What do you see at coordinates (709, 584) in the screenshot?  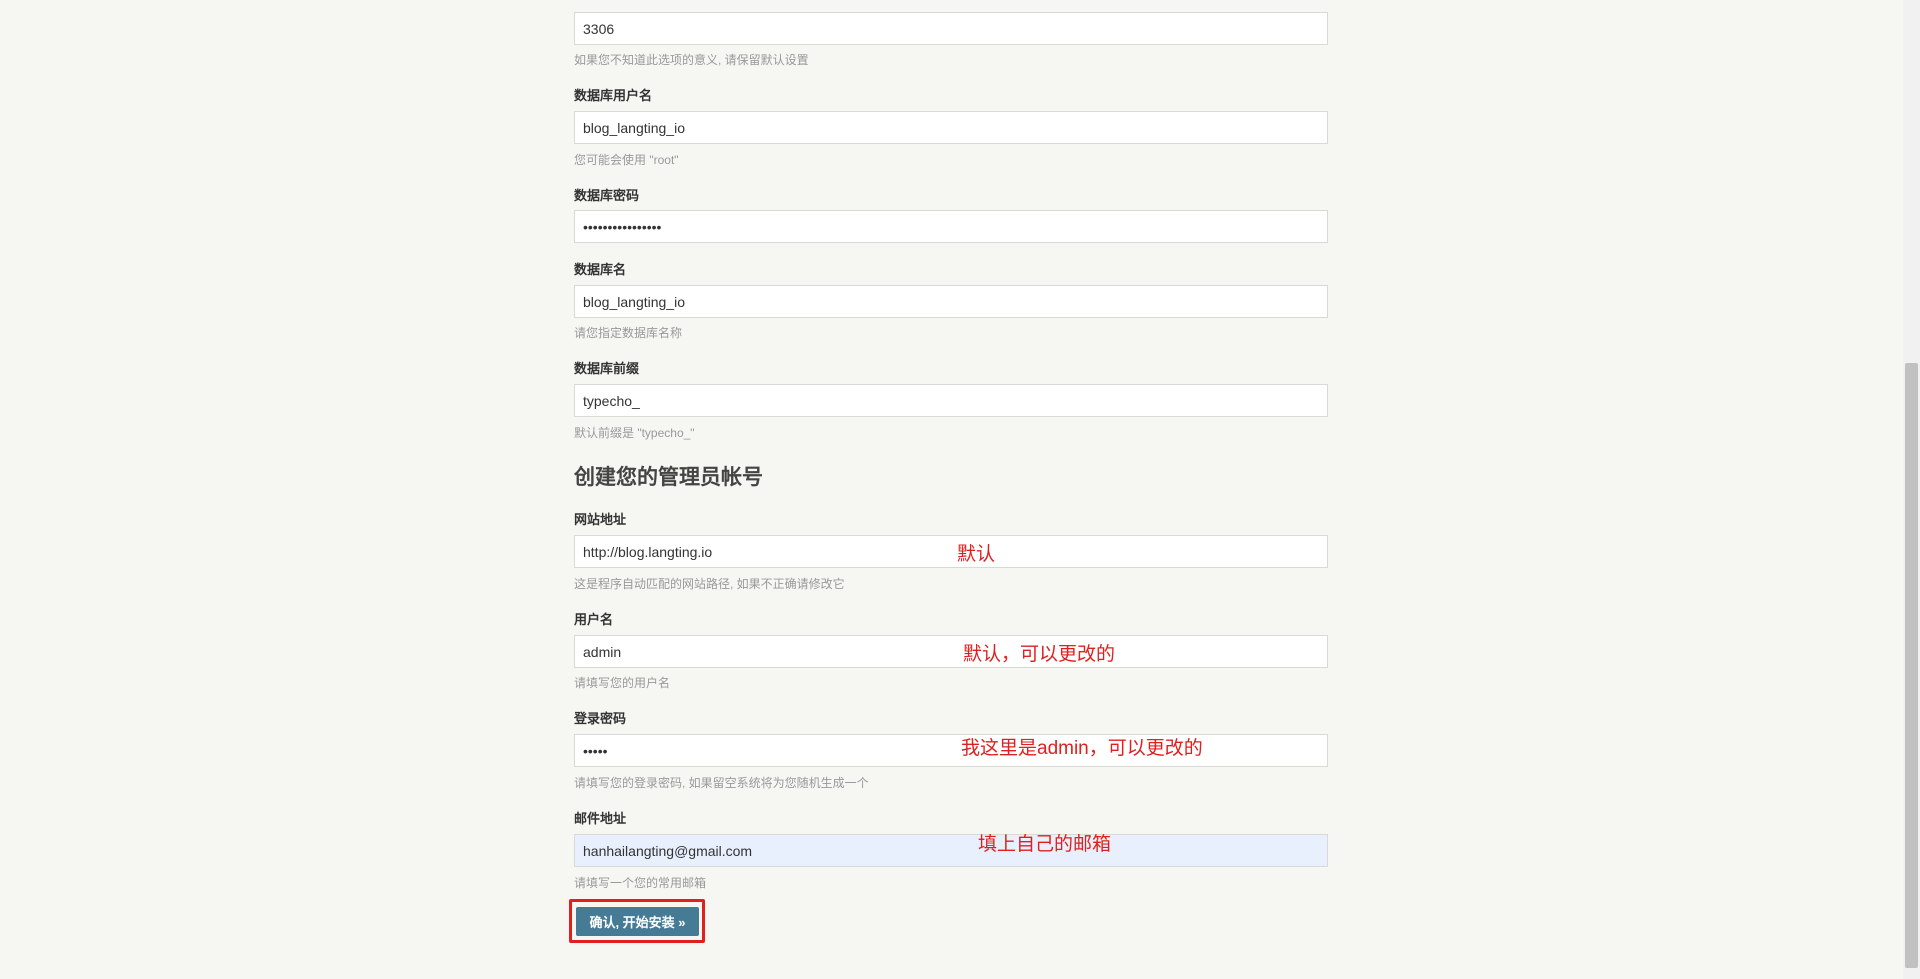 I see `site-url-help: 这是程序自动匹配的网站路径, 如果不正确请修改它` at bounding box center [709, 584].